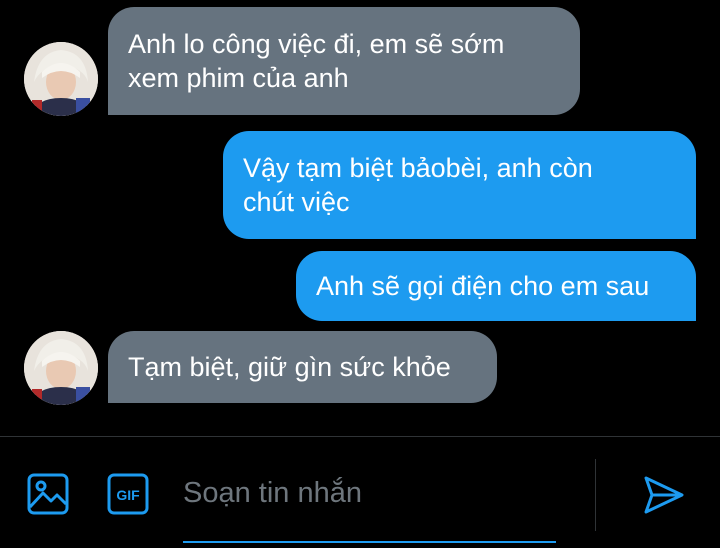 The height and width of the screenshot is (548, 720). Describe the element at coordinates (48, 494) in the screenshot. I see `image-icon` at that location.